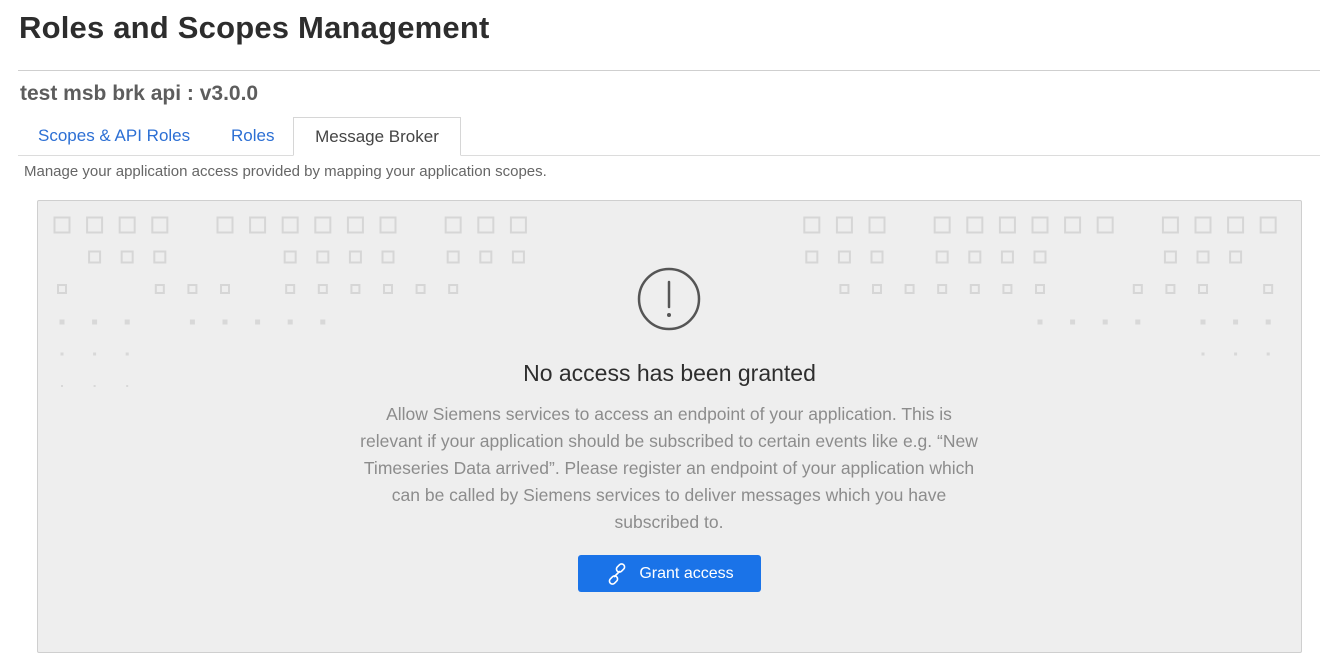  What do you see at coordinates (254, 27) in the screenshot?
I see `page-title: Roles and Scopes Management` at bounding box center [254, 27].